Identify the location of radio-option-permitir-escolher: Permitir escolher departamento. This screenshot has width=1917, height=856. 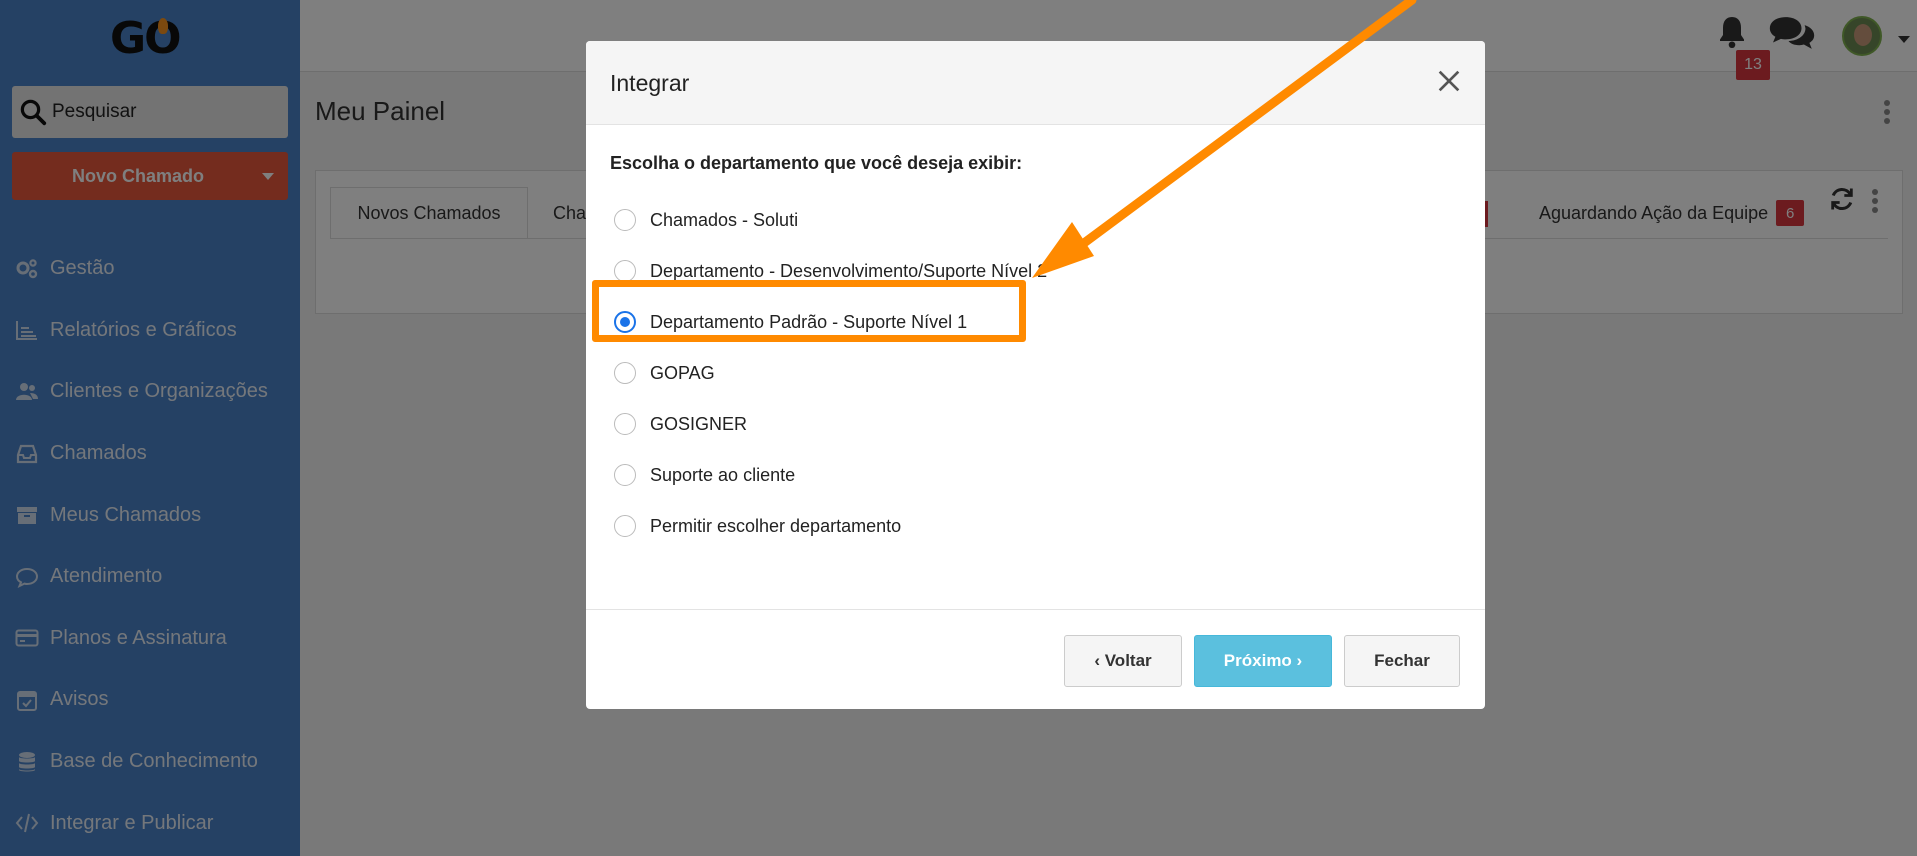
(757, 526).